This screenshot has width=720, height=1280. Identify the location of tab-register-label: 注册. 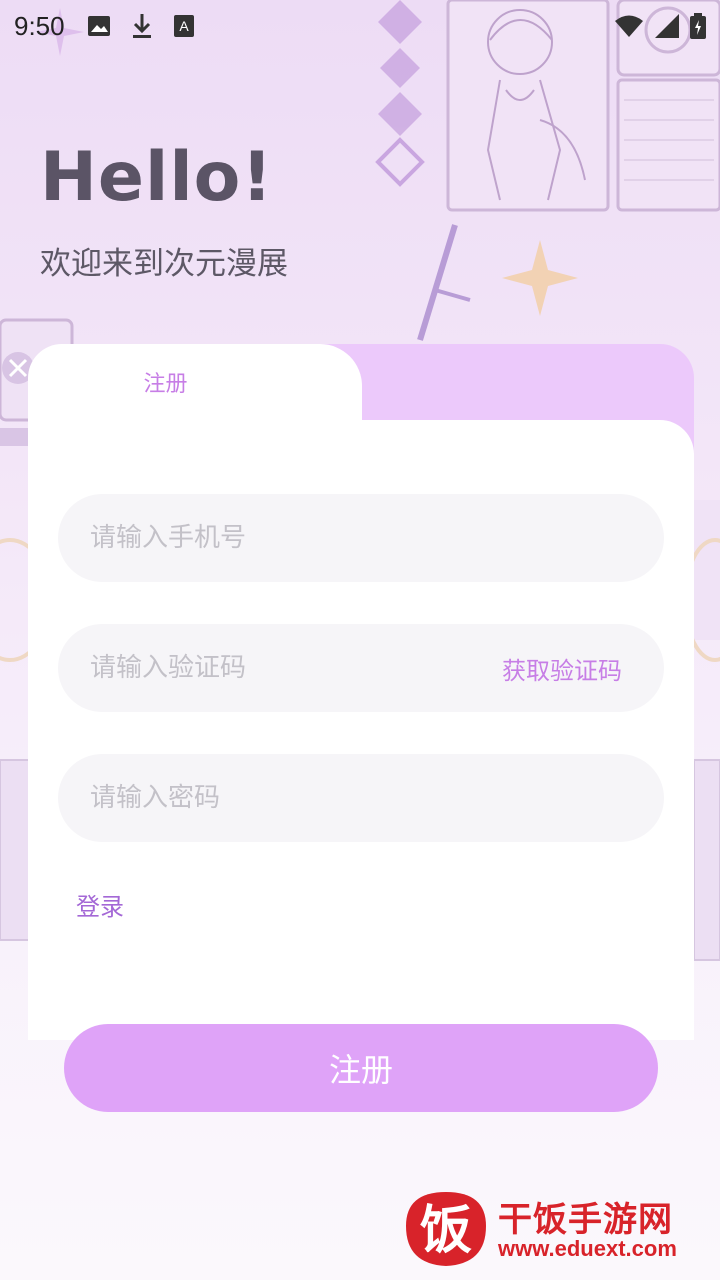
(195, 382).